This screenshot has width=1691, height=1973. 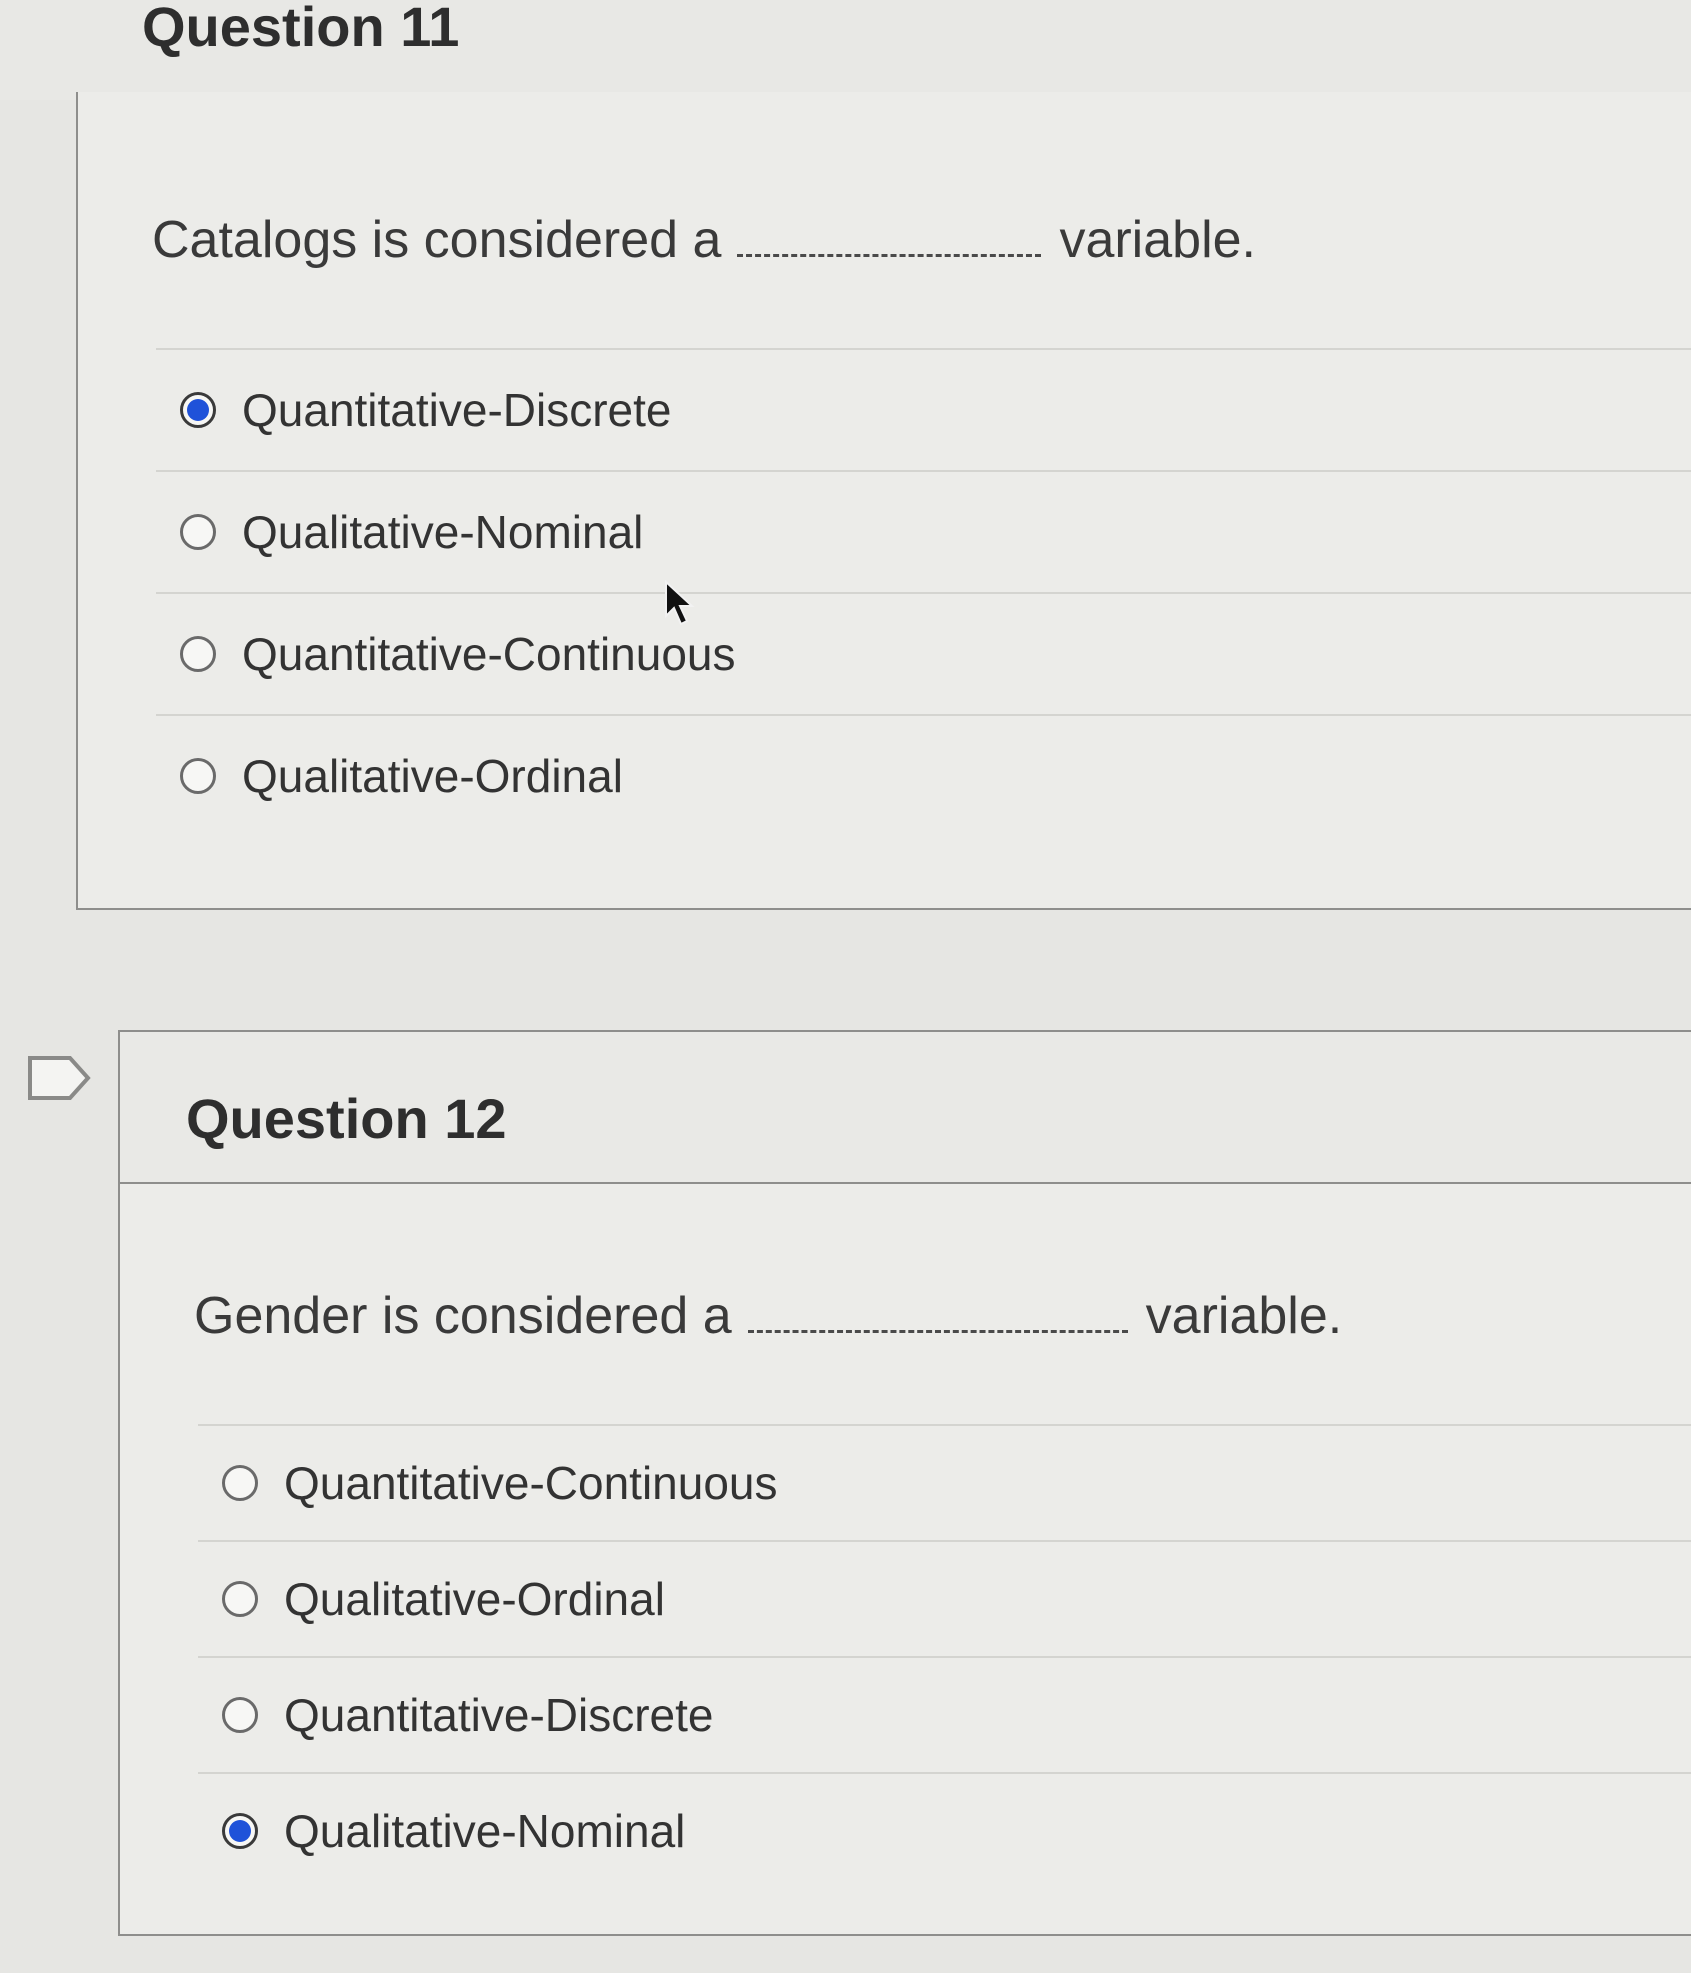 I want to click on question-title: Question 12, so click(x=346, y=1118).